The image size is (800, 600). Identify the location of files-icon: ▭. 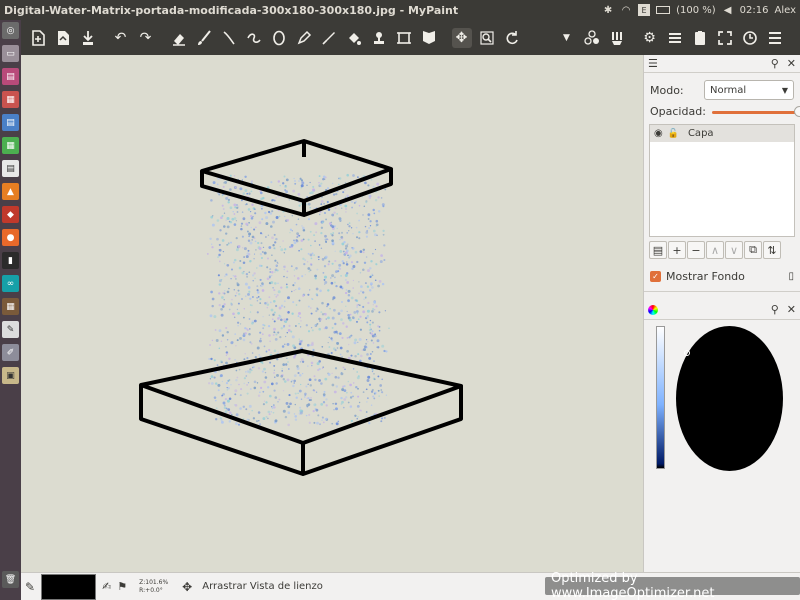
(10, 53).